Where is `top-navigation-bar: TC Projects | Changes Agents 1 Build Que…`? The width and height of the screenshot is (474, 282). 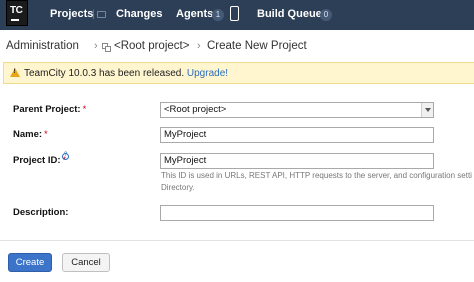
top-navigation-bar: TC Projects | Changes Agents 1 Build Que… is located at coordinates (237, 15).